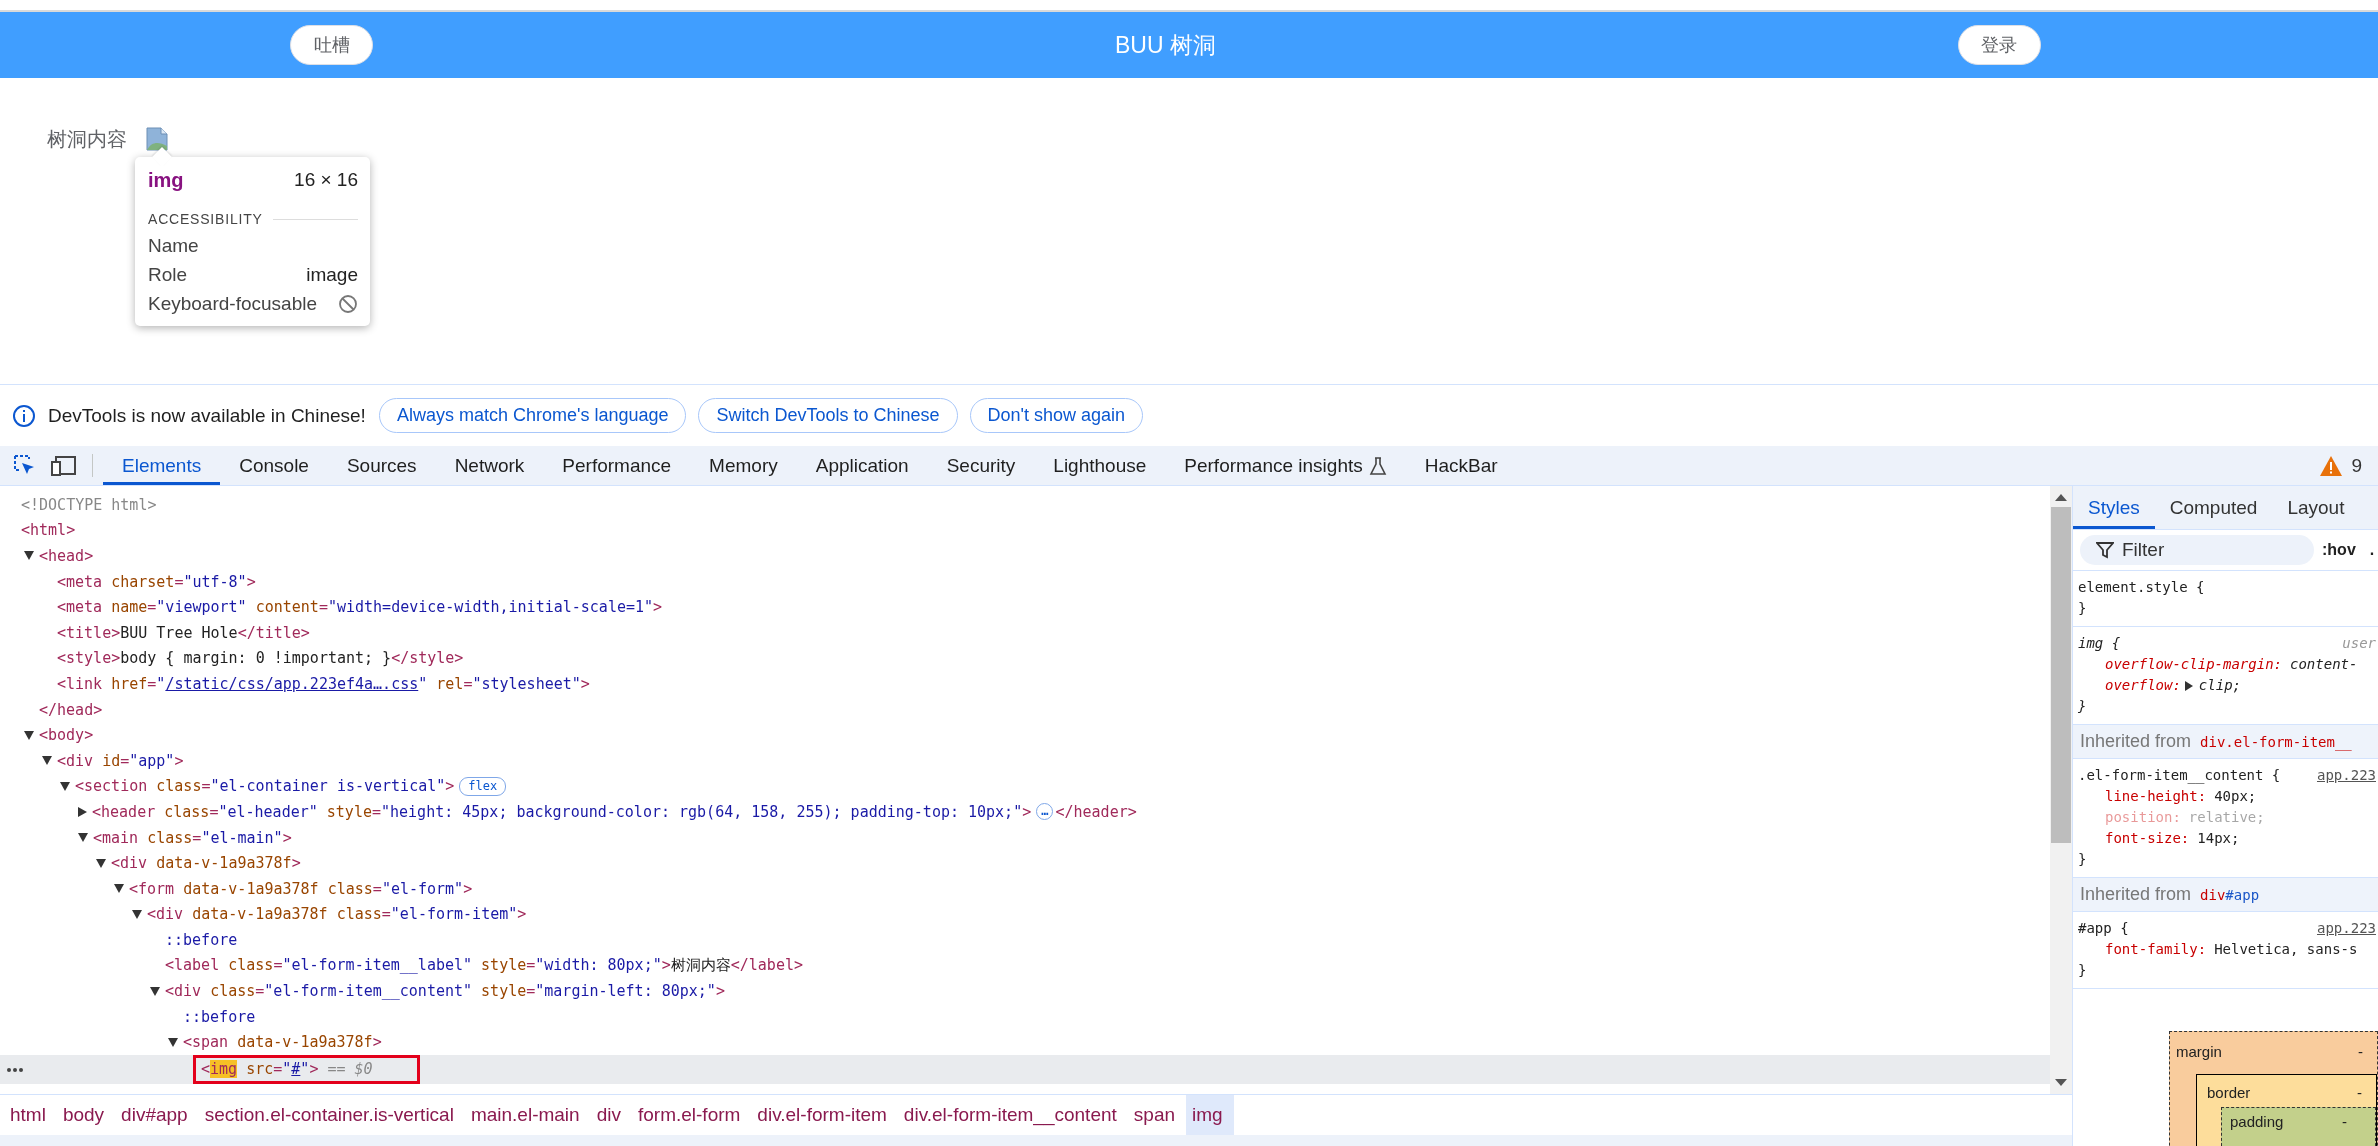  Describe the element at coordinates (2114, 507) in the screenshot. I see `sidebar-tab: Styles` at that location.